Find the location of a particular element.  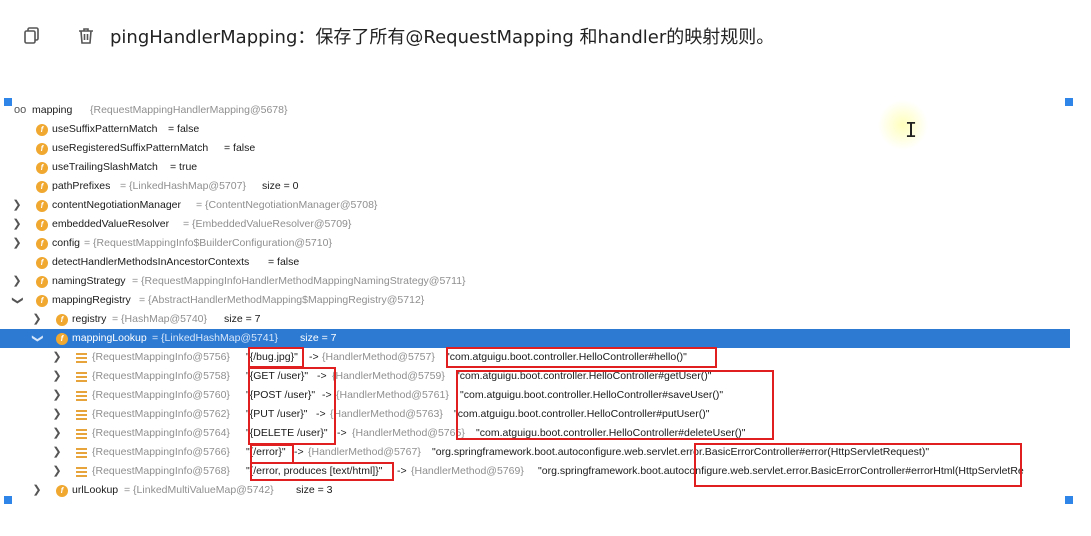

entry-method: {HandlerMethod@5769} is located at coordinates (467, 471).